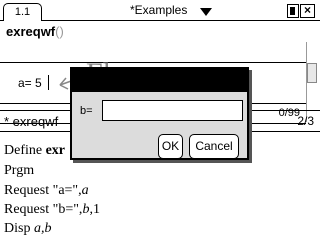 Image resolution: width=320 pixels, height=240 pixels. Describe the element at coordinates (42, 228) in the screenshot. I see `code-variable: a,b` at that location.